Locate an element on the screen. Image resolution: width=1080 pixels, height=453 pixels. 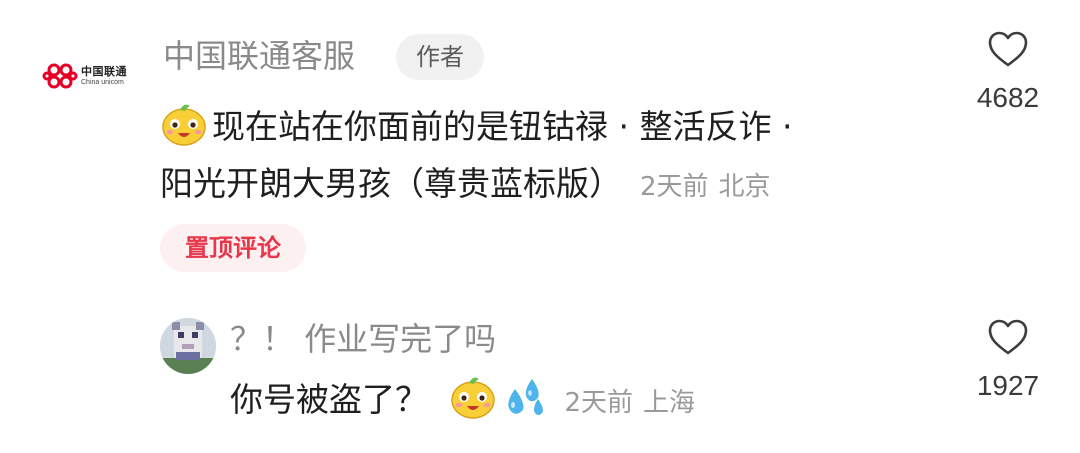
avatar-china-unicom: 中国联通 China unicom is located at coordinates (88, 76).